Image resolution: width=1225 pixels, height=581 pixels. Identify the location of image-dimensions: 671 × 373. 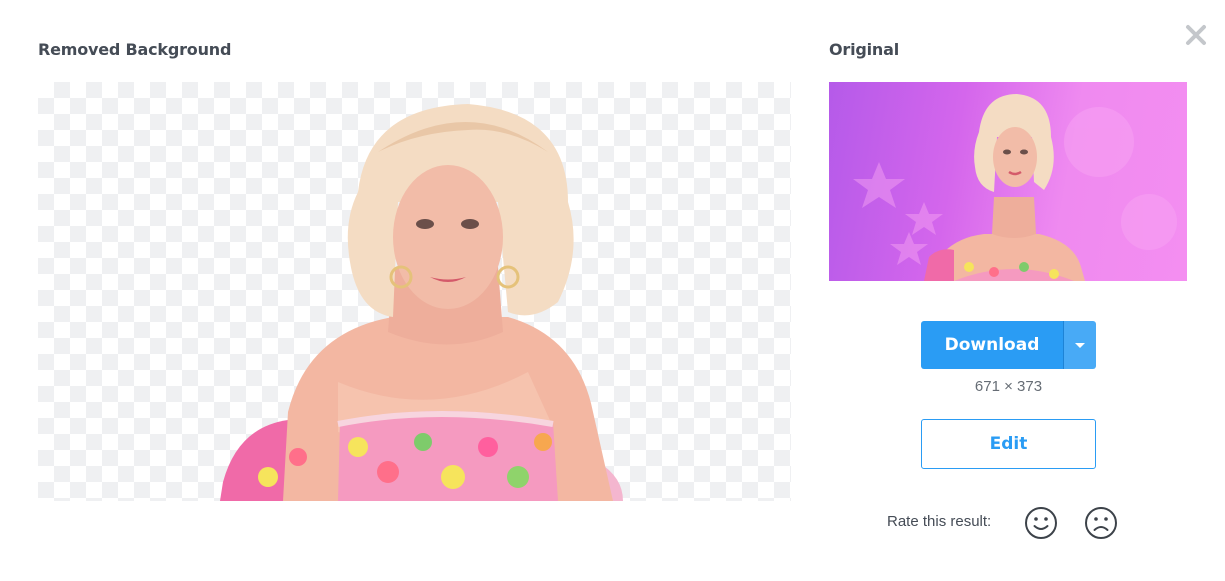
(1008, 386).